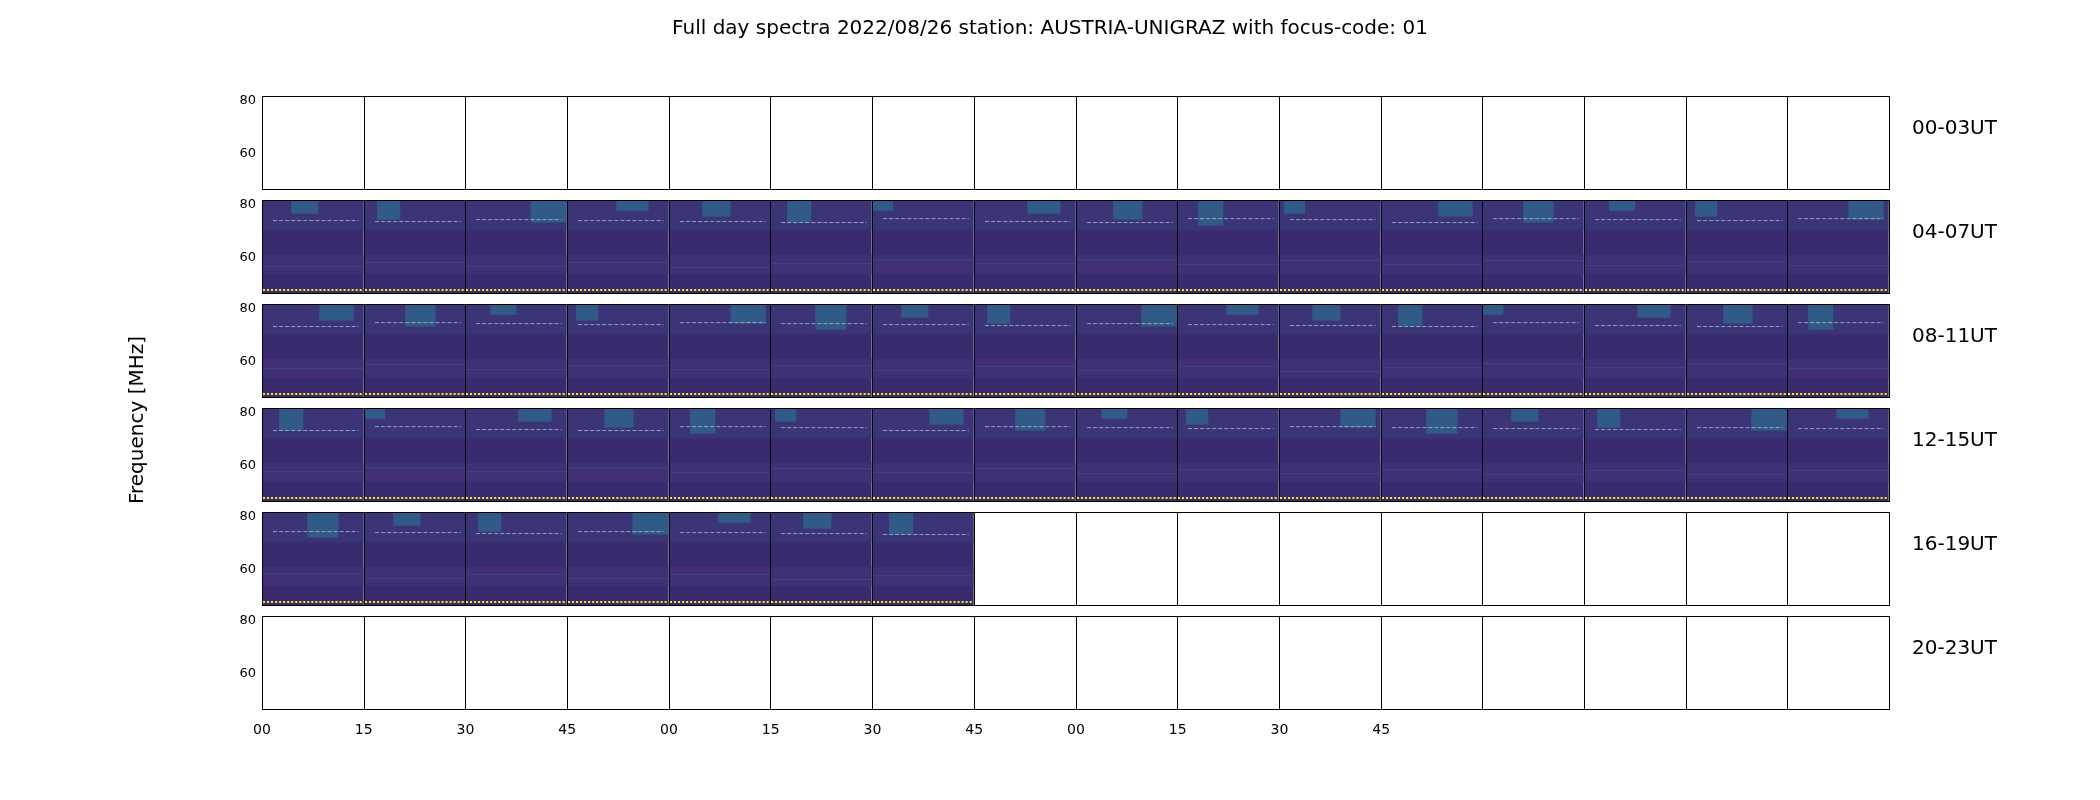 The width and height of the screenshot is (2100, 800). Describe the element at coordinates (135, 420) in the screenshot. I see `y-axis-label: Frequency [MHz]` at that location.